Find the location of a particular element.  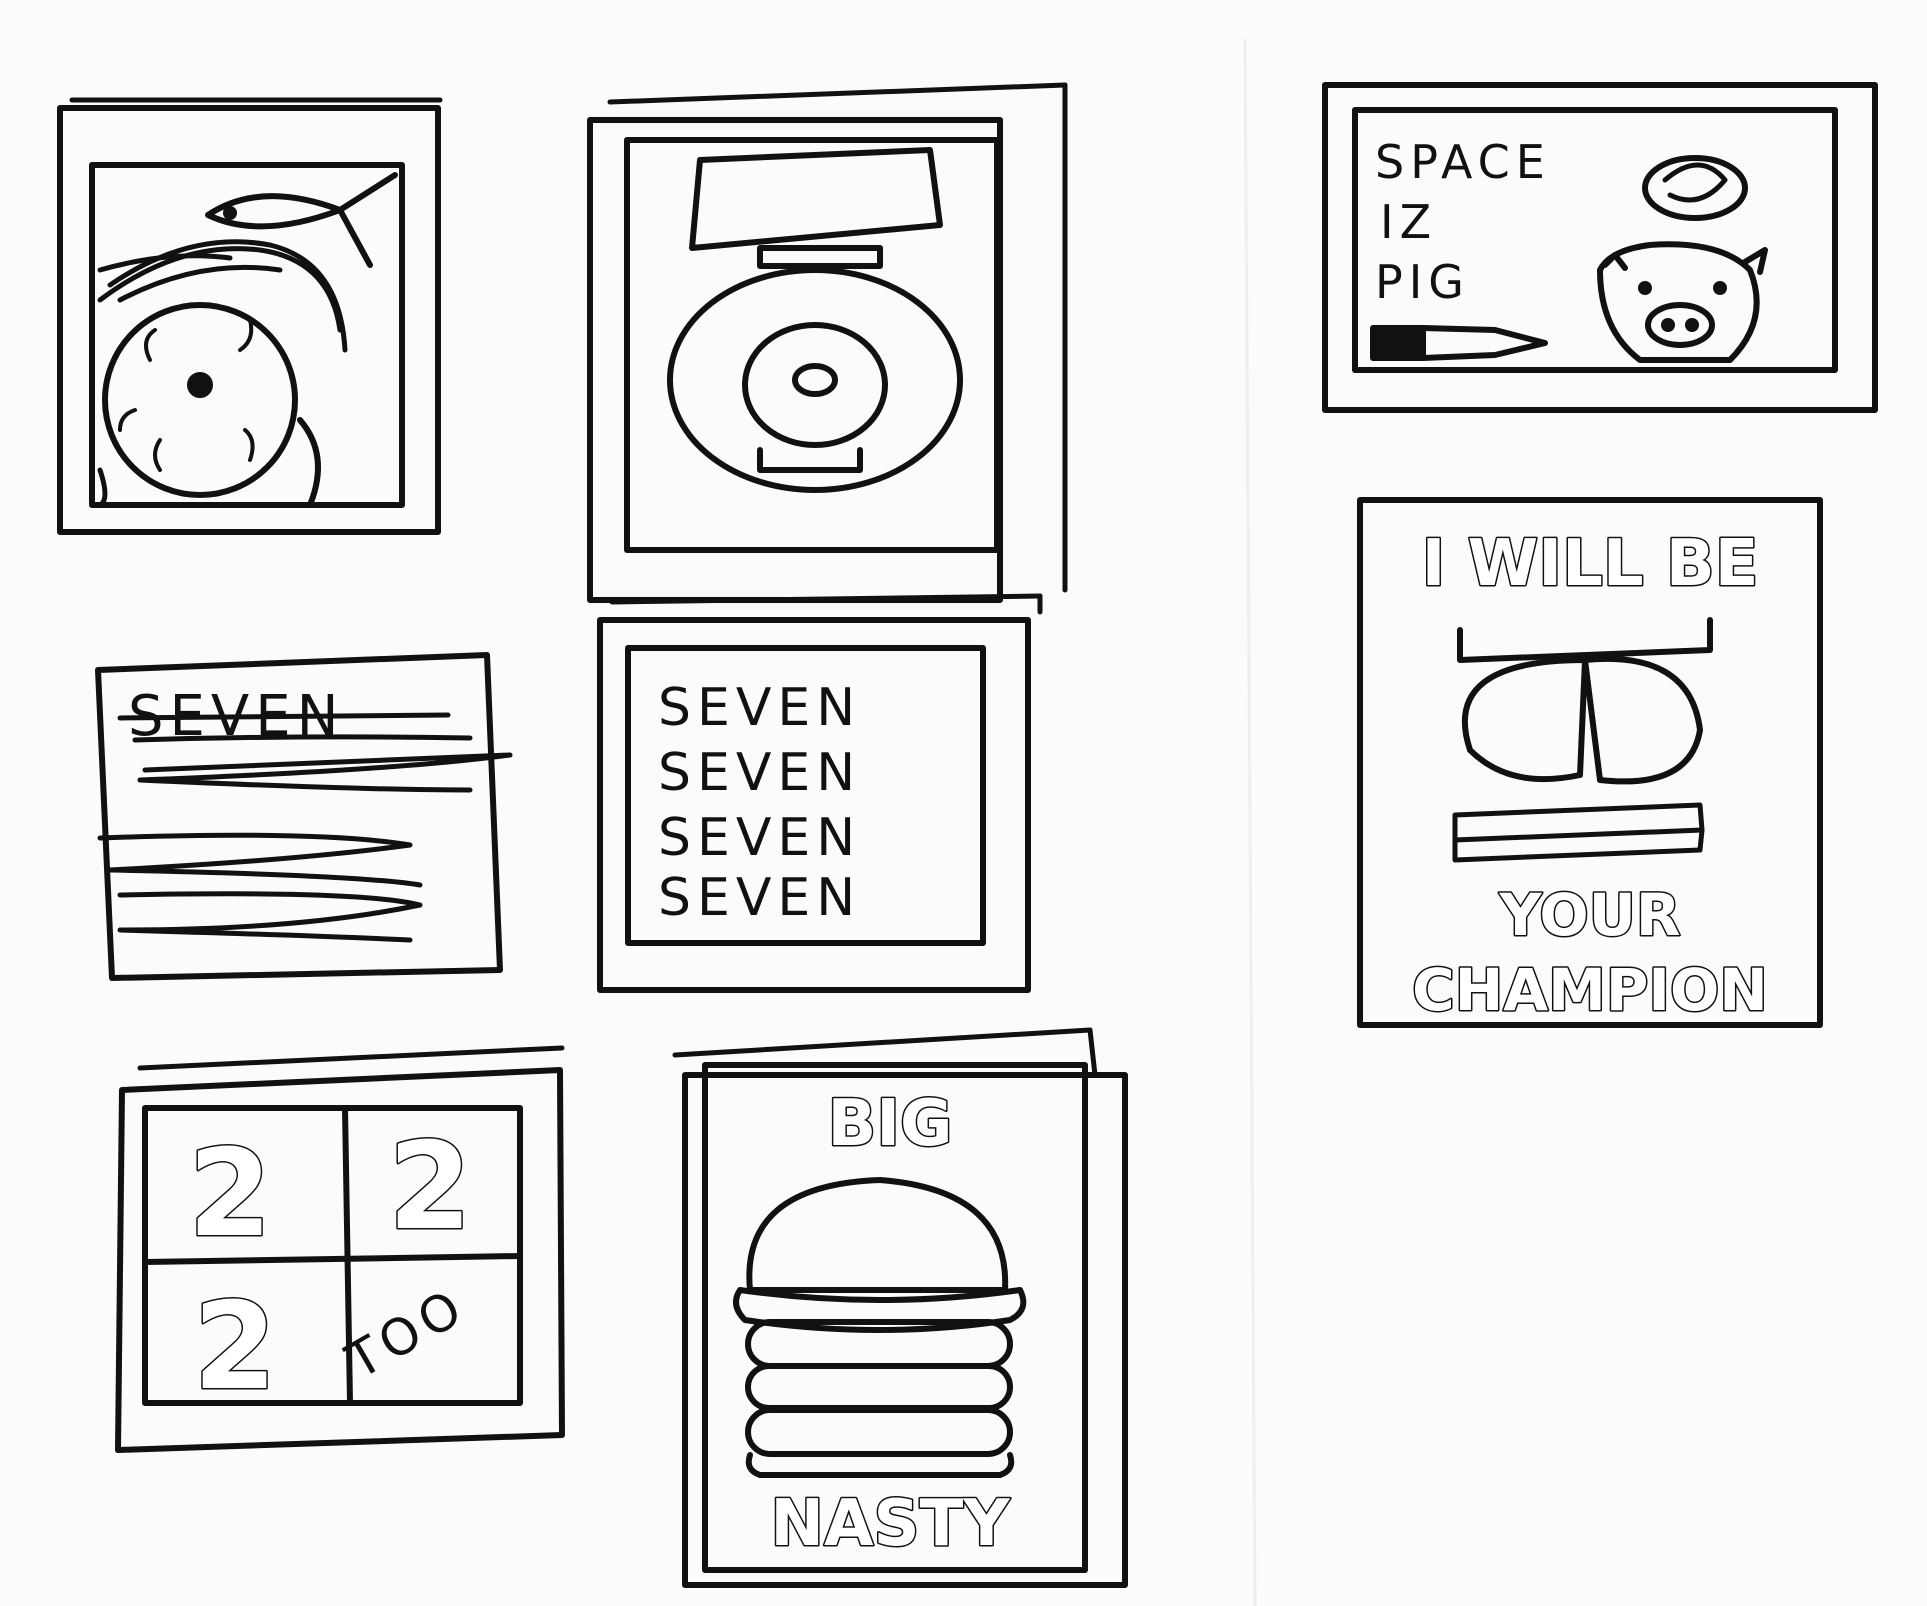

thumbnail-toilet is located at coordinates (827, 342).